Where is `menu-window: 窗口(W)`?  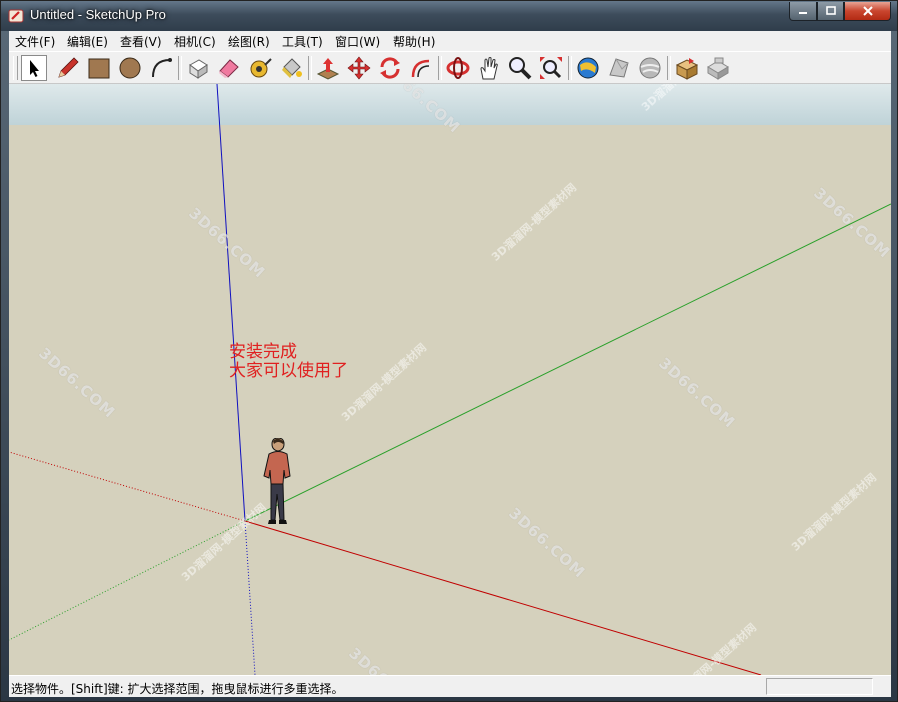 menu-window: 窗口(W) is located at coordinates (357, 41).